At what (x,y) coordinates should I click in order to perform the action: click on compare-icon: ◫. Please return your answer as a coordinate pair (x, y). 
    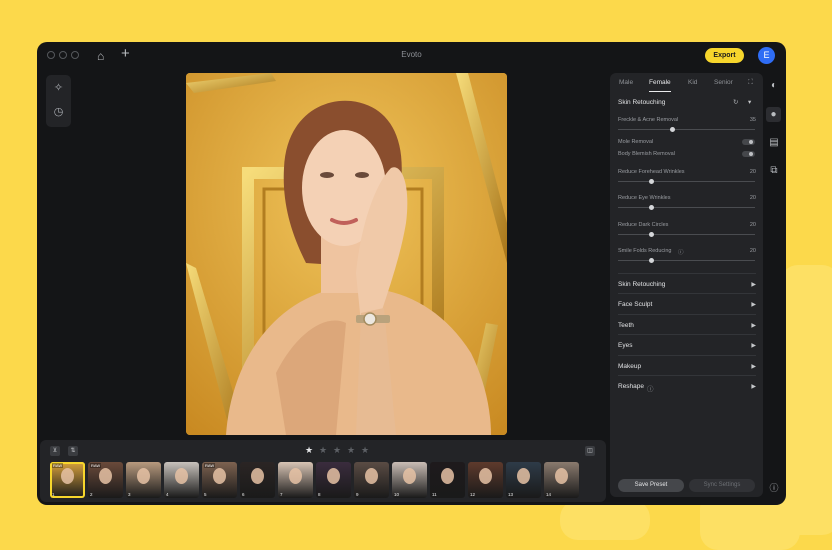
    Looking at the image, I should click on (590, 451).